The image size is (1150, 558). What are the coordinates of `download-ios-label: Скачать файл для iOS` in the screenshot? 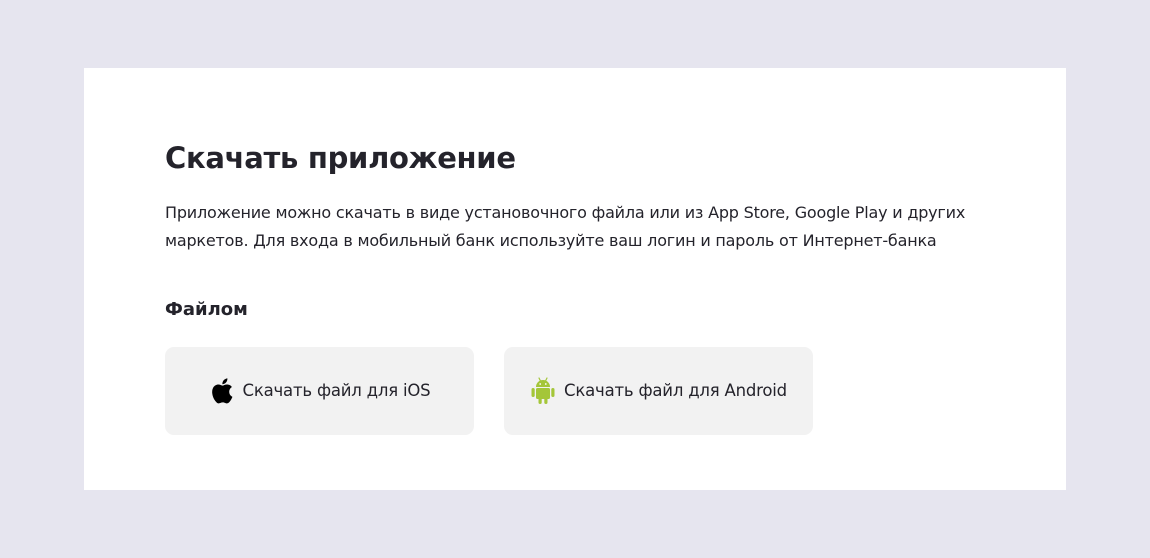 It's located at (336, 390).